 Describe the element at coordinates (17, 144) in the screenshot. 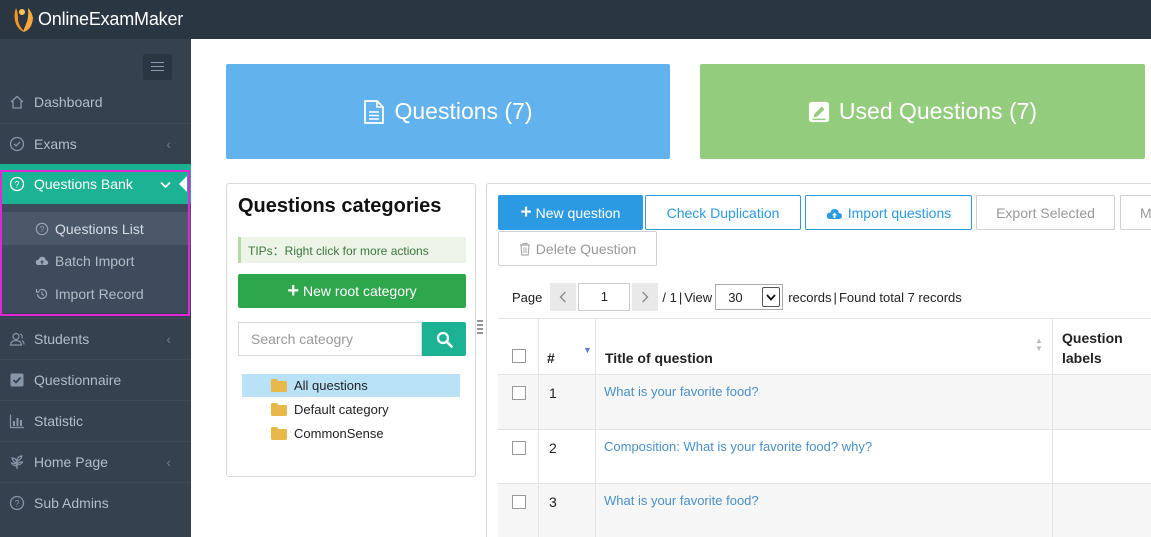

I see `check-circle-icon` at that location.